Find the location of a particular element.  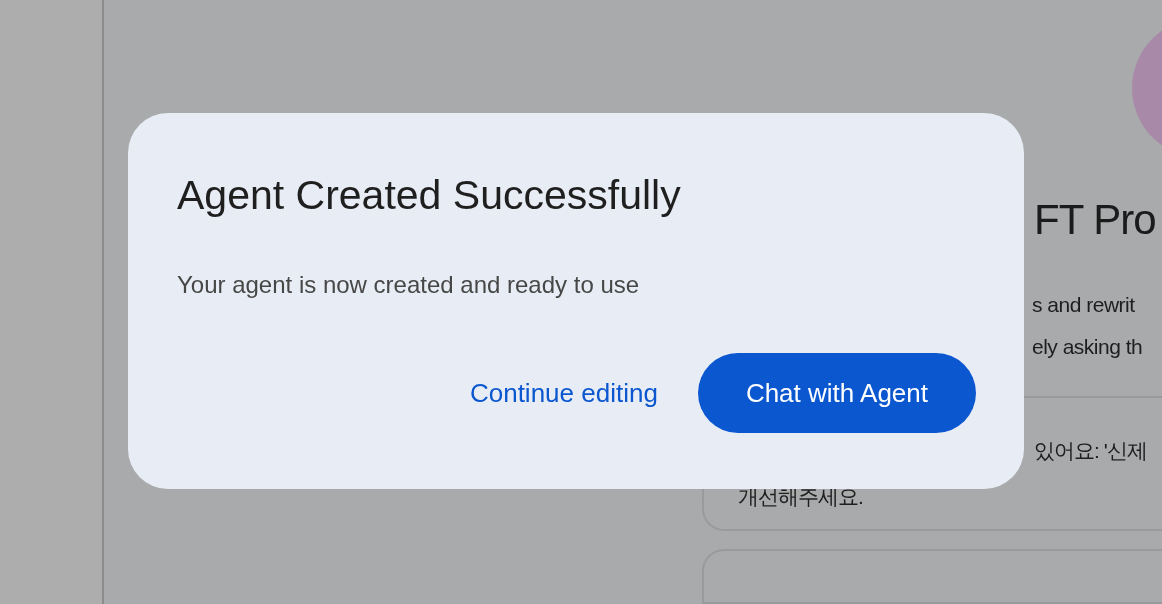

dialog-title: Agent Created Successfully is located at coordinates (429, 195).